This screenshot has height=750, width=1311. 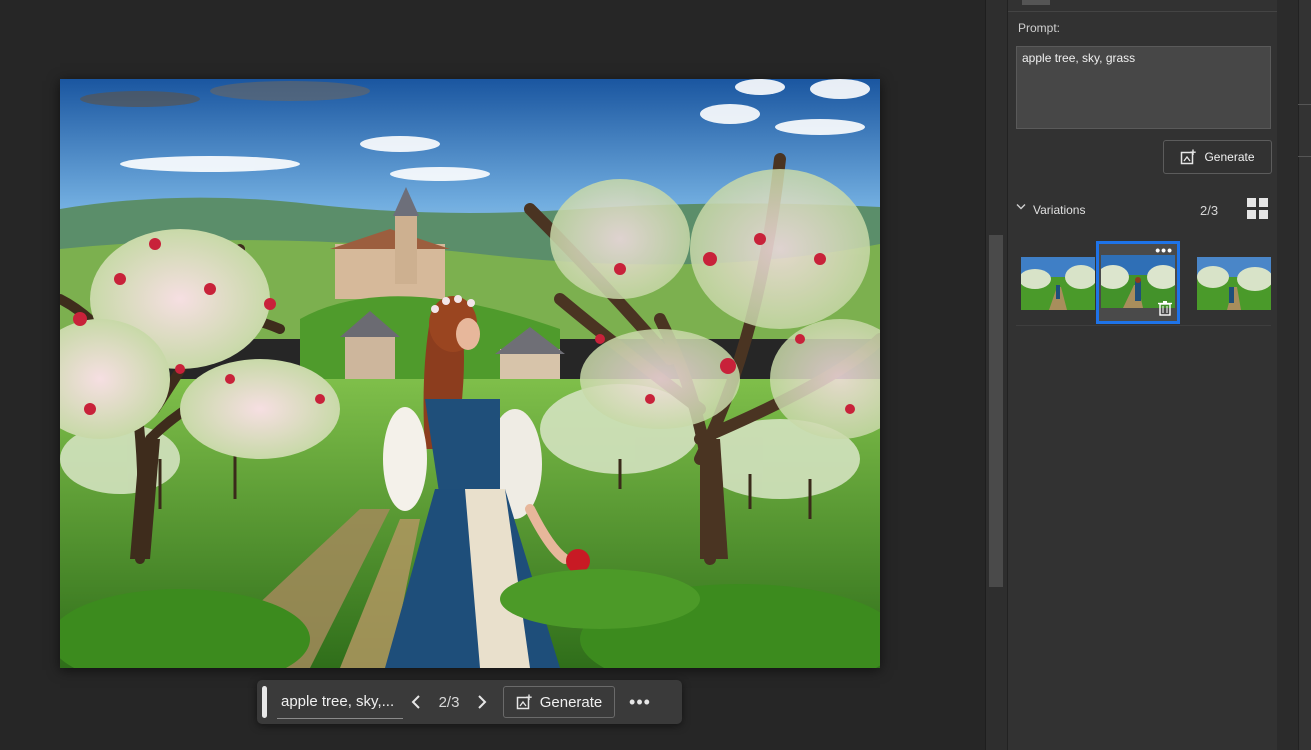 I want to click on more-icon: •••, so click(x=640, y=702).